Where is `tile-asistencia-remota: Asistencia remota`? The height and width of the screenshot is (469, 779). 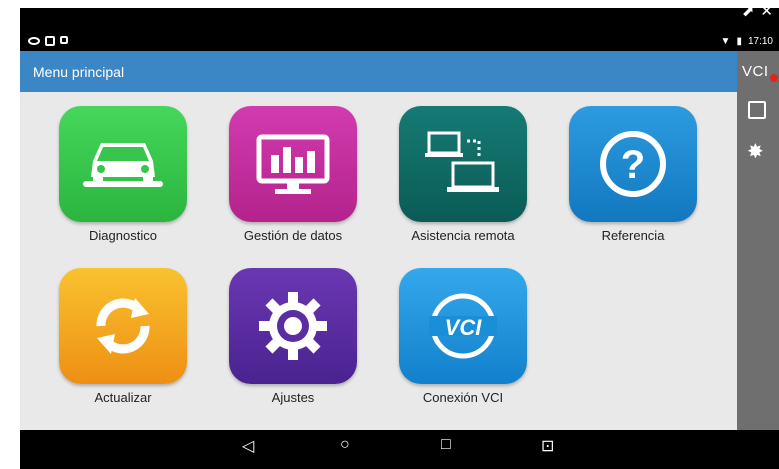 tile-asistencia-remota: Asistencia remota is located at coordinates (463, 174).